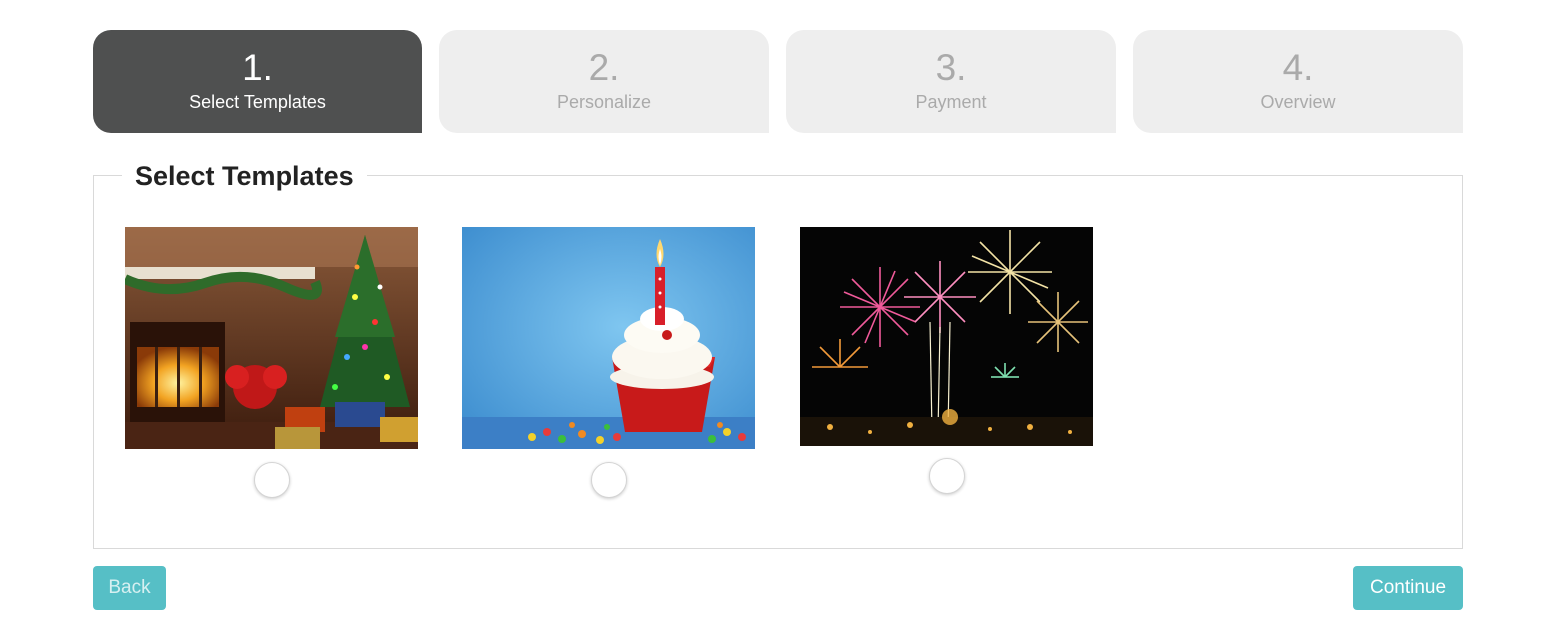 This screenshot has height=635, width=1546. I want to click on template-card-fireworks, so click(946, 362).